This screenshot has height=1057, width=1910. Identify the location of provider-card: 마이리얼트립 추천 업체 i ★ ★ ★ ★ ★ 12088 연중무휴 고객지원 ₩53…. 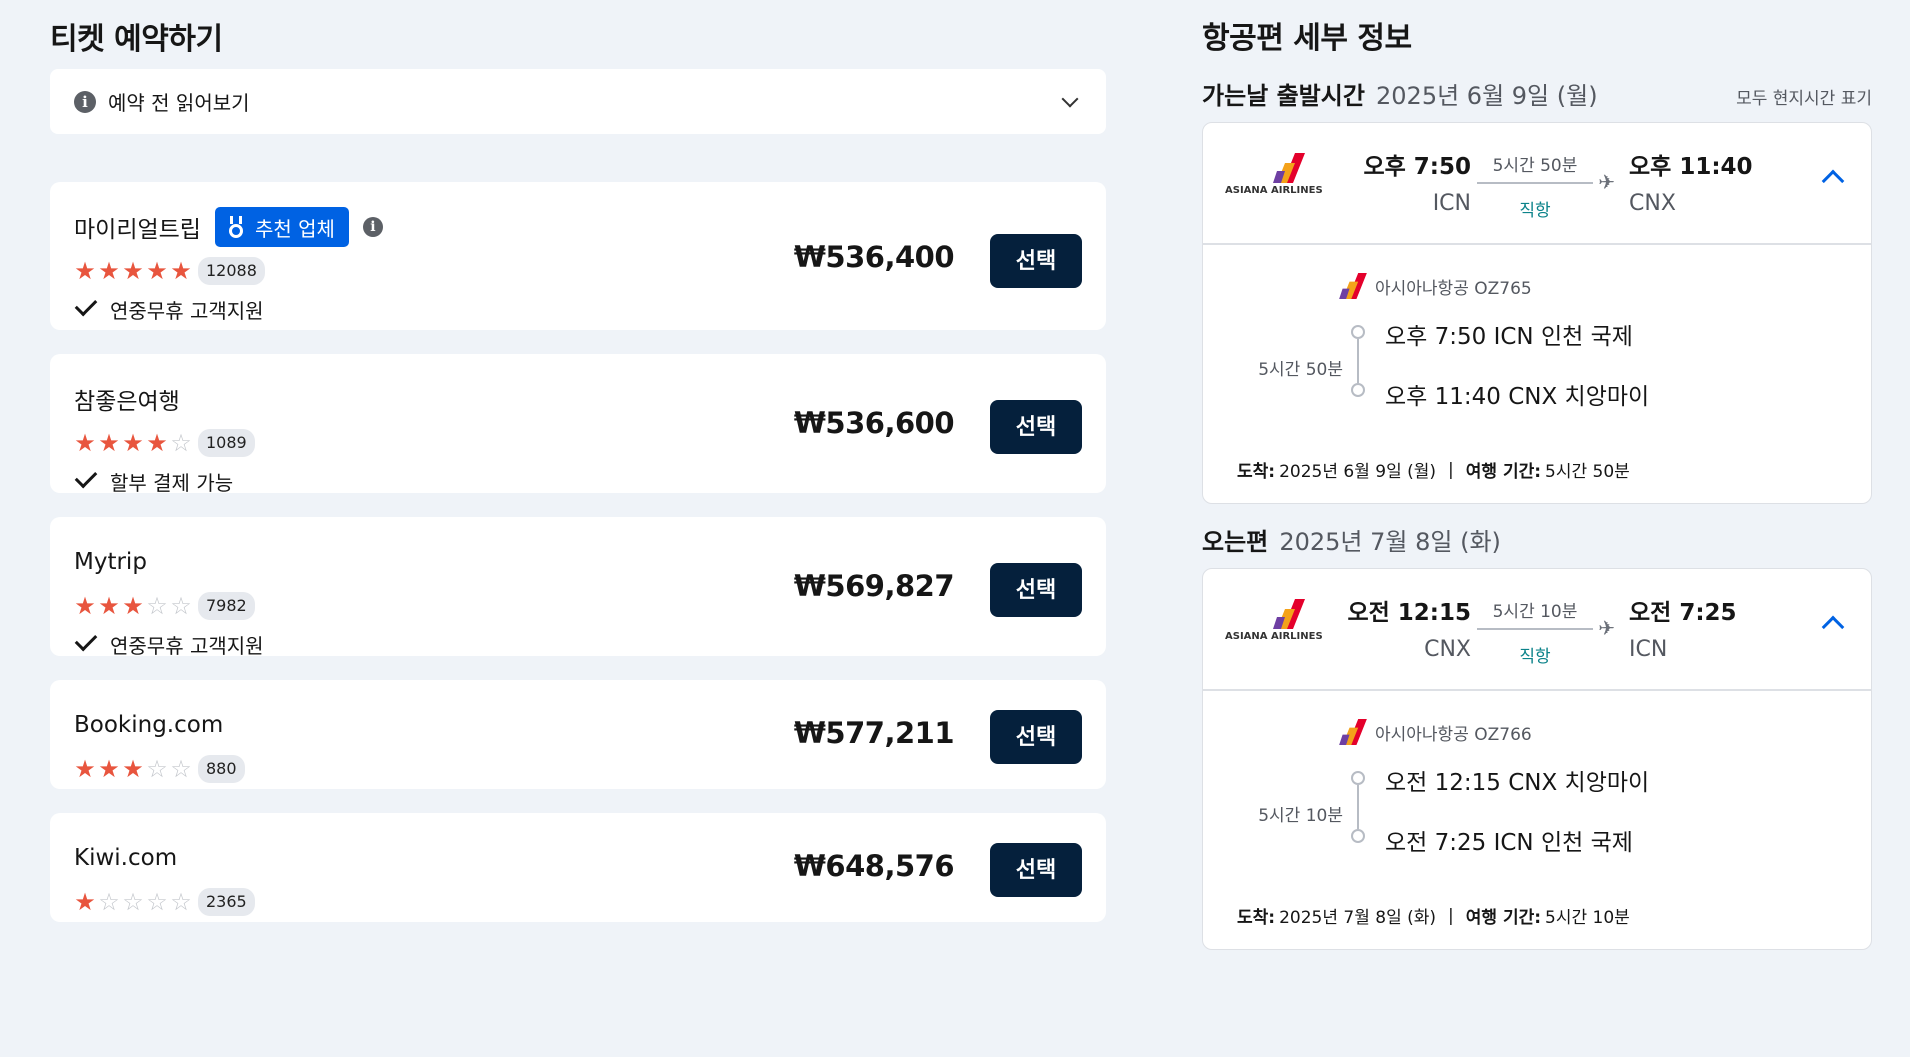
(578, 256).